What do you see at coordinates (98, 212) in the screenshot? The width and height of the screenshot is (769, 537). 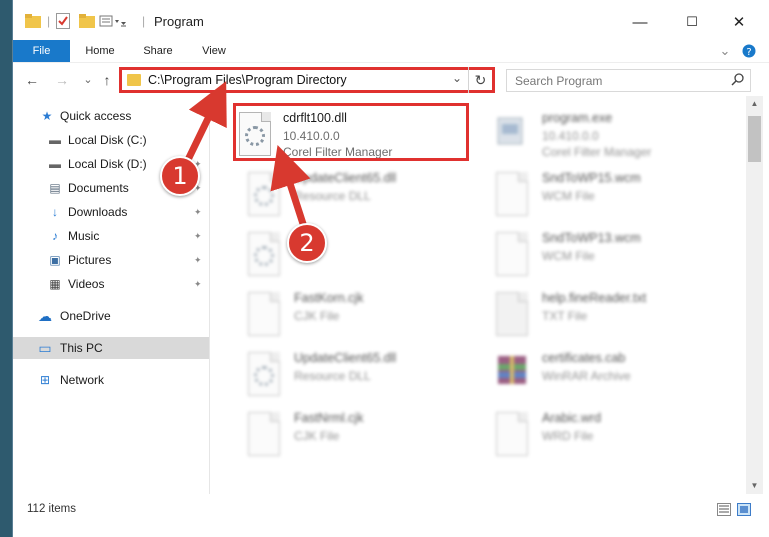 I see `sidebar-item-label: Downloads` at bounding box center [98, 212].